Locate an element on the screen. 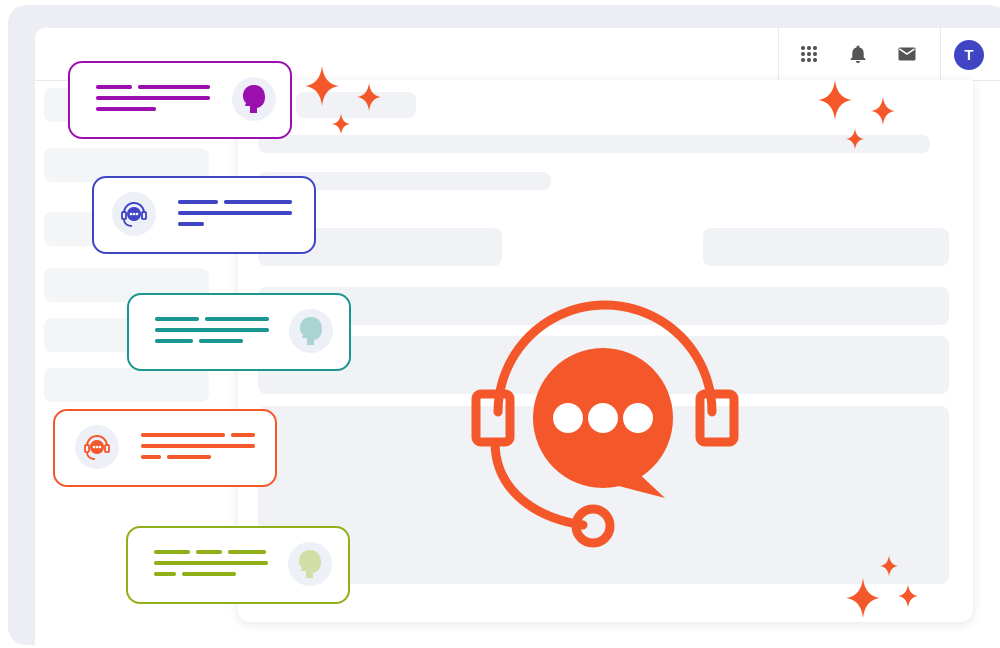 Image resolution: width=1000 pixels, height=648 pixels. user-avatar: T is located at coordinates (969, 55).